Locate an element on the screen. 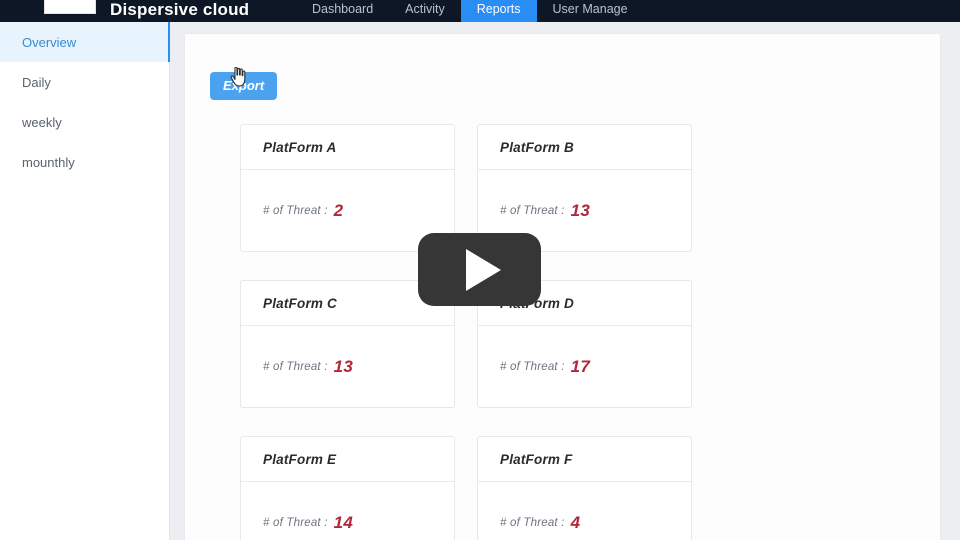 The height and width of the screenshot is (540, 960). card-title: PlatForm B is located at coordinates (537, 147).